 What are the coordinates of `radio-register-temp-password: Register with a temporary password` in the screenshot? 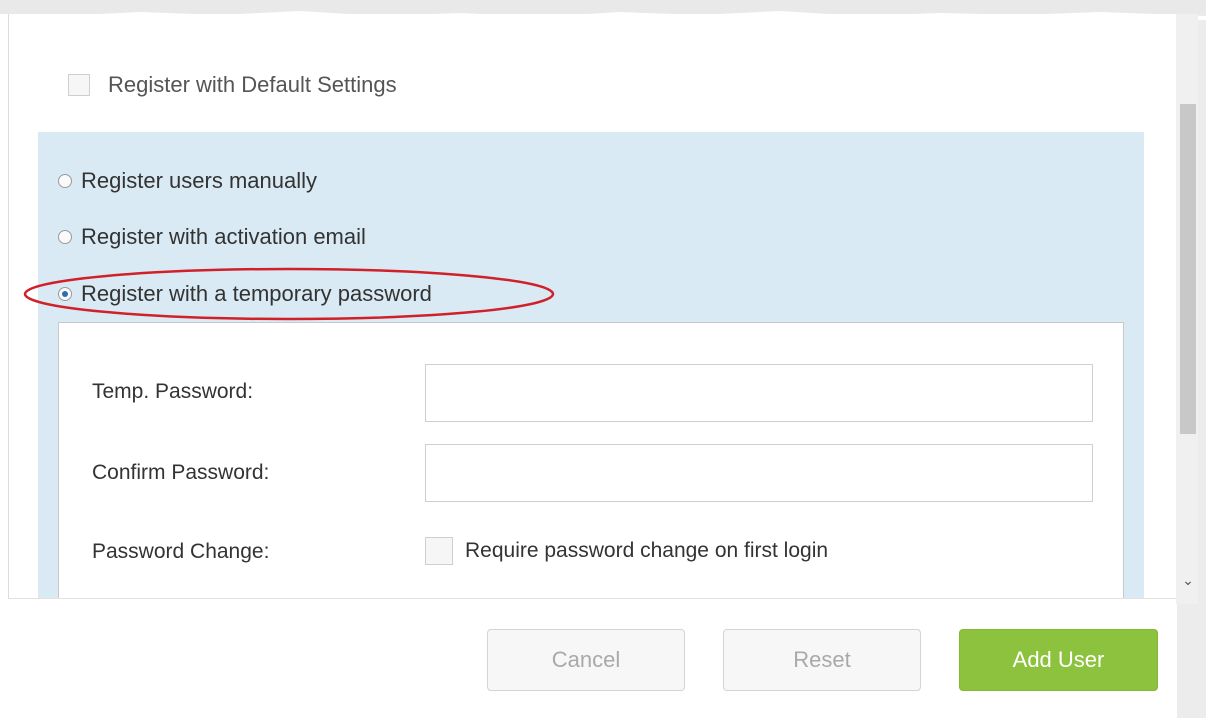 It's located at (245, 294).